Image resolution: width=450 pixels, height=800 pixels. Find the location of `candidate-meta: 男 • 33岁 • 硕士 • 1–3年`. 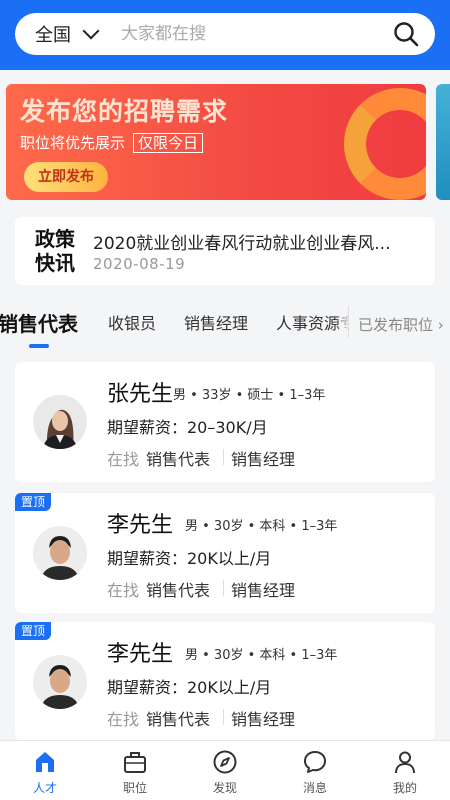

candidate-meta: 男 • 33岁 • 硕士 • 1–3年 is located at coordinates (249, 395).